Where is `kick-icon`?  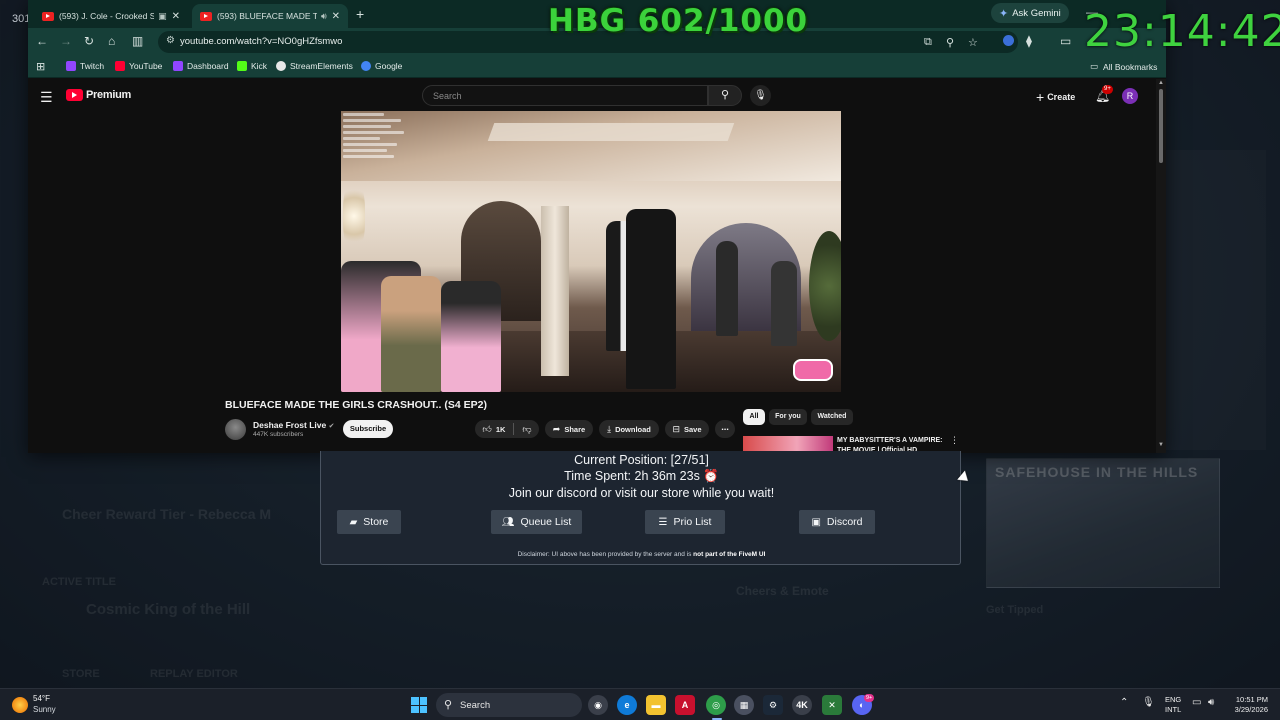 kick-icon is located at coordinates (242, 66).